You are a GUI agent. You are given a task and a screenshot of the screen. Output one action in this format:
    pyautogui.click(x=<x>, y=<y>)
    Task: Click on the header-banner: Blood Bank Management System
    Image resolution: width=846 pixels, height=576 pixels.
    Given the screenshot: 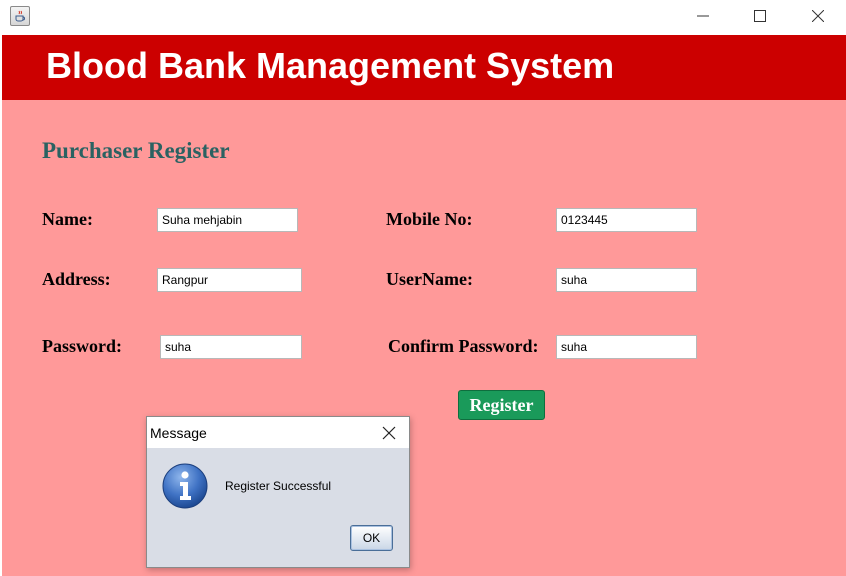 What is the action you would take?
    pyautogui.click(x=424, y=67)
    